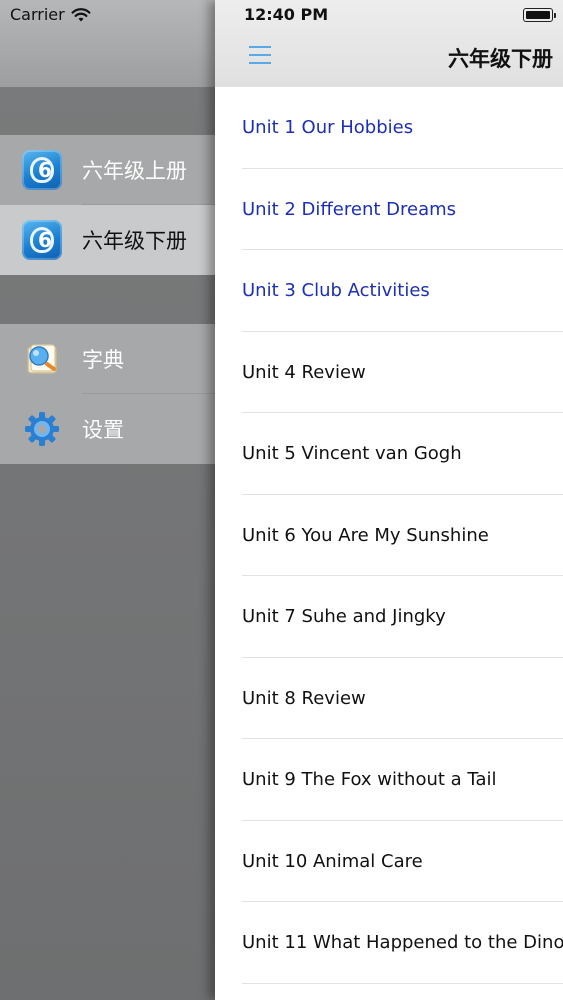 Image resolution: width=563 pixels, height=1000 pixels. Describe the element at coordinates (107, 43) in the screenshot. I see `sidebar-status-bar: Carrier` at that location.